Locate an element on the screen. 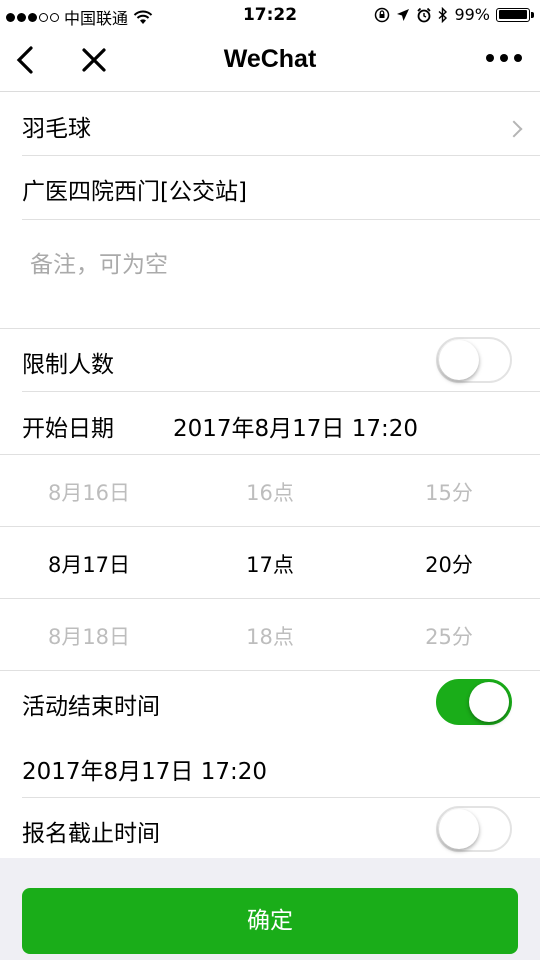 This screenshot has height=960, width=540. start-date-row: 开始日期 2017年8月17日 17:20 is located at coordinates (270, 423).